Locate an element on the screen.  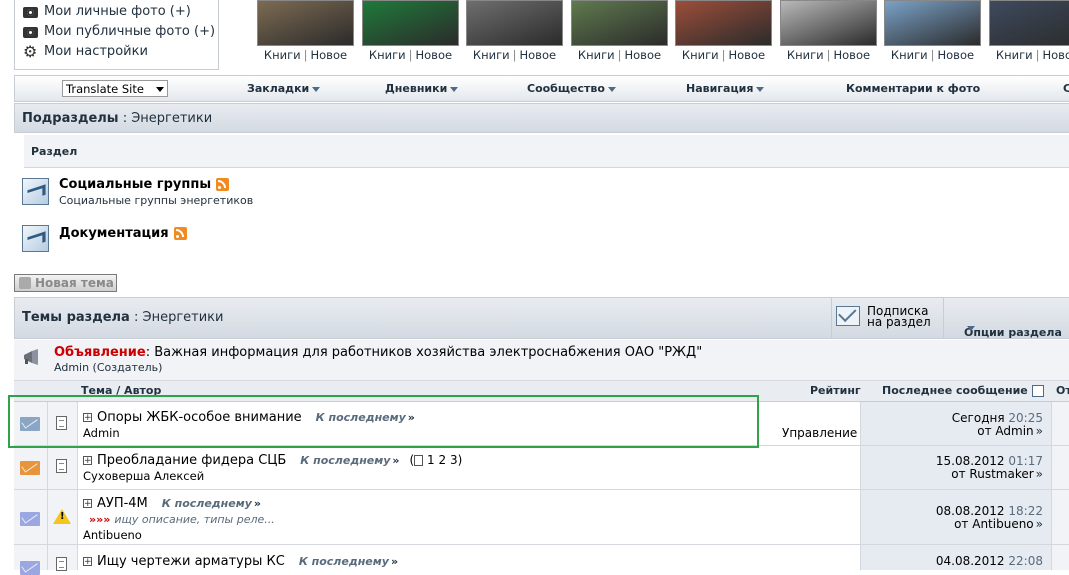
thread-pages: ( 1 2 3) is located at coordinates (436, 460).